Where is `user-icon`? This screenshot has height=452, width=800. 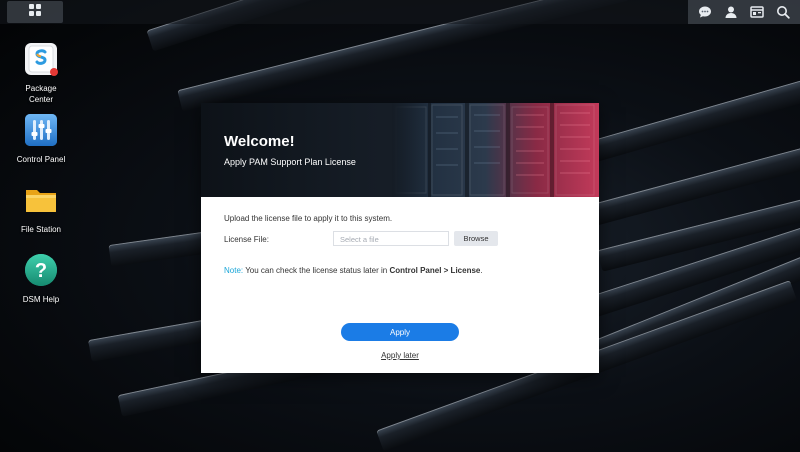
user-icon is located at coordinates (731, 12).